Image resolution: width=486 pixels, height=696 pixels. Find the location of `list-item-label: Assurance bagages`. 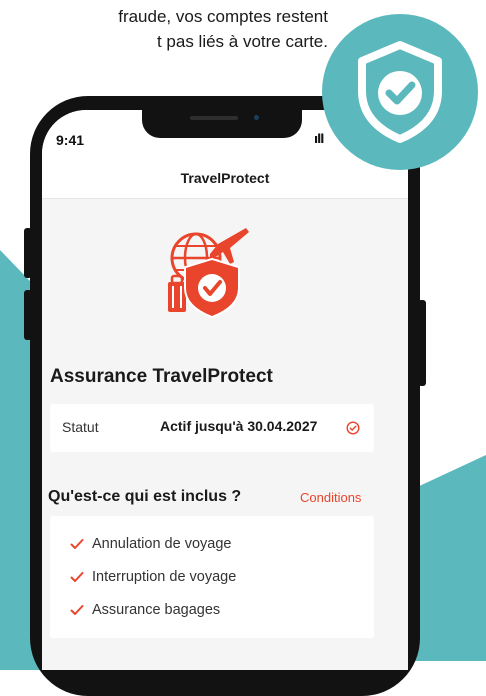

list-item-label: Assurance bagages is located at coordinates (156, 610).